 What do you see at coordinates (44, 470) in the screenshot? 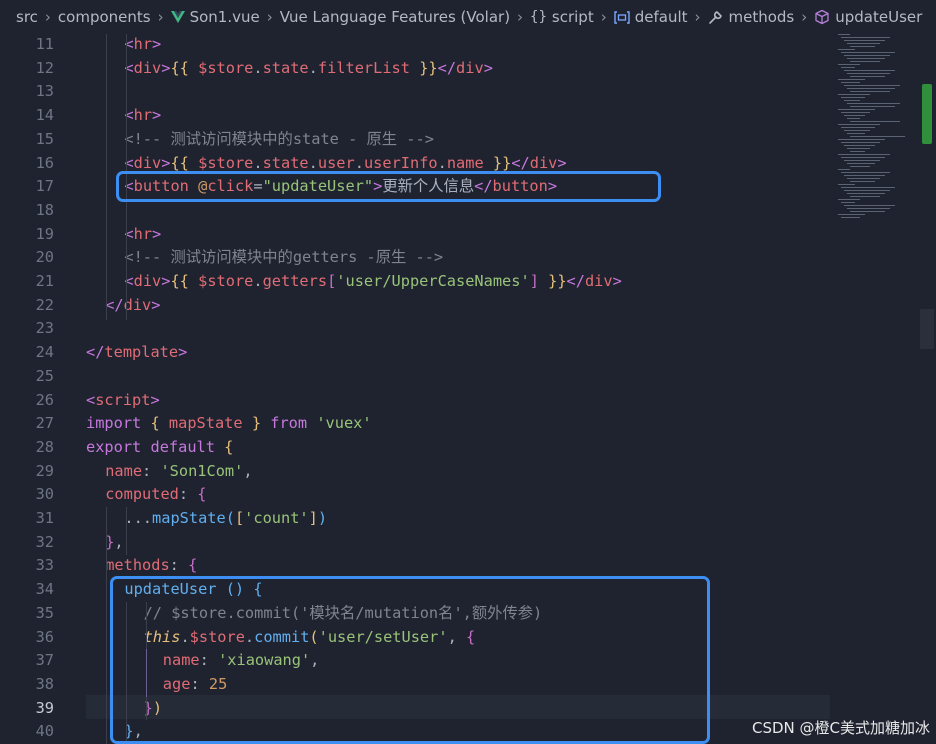
I see `line-number: 29` at bounding box center [44, 470].